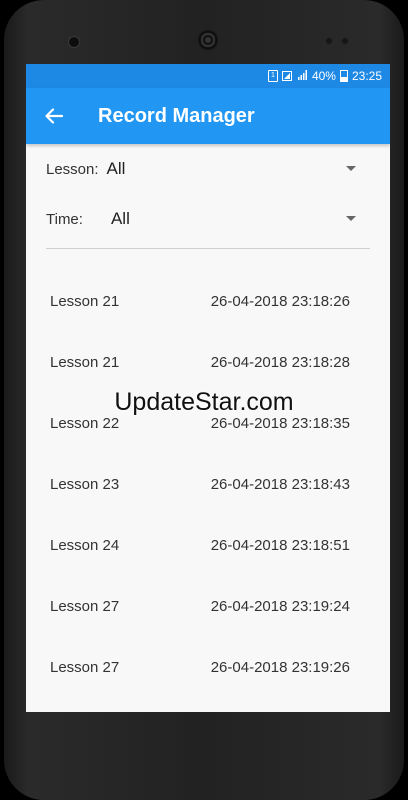 This screenshot has height=800, width=408. Describe the element at coordinates (85, 484) in the screenshot. I see `record-lesson: Lesson 23` at that location.